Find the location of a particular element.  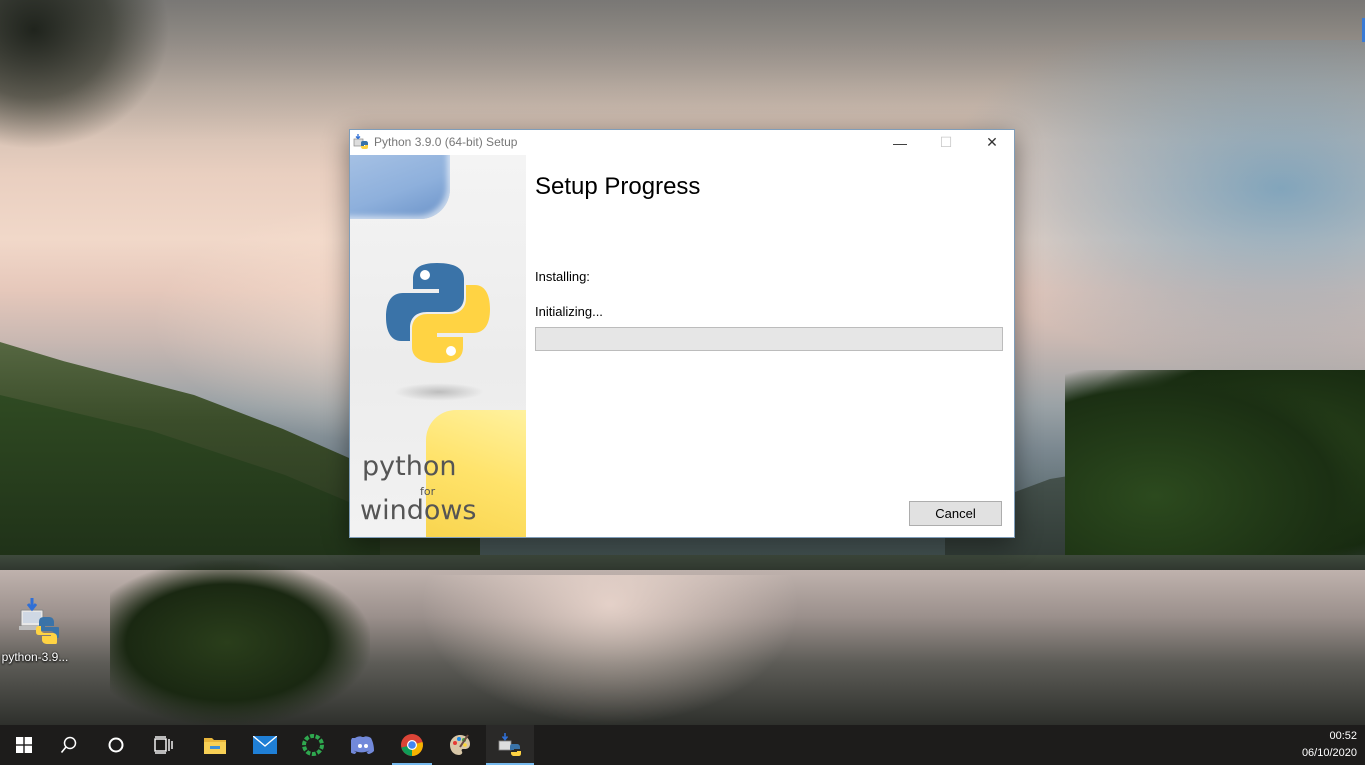

wallpaper-bush is located at coordinates (240, 642).